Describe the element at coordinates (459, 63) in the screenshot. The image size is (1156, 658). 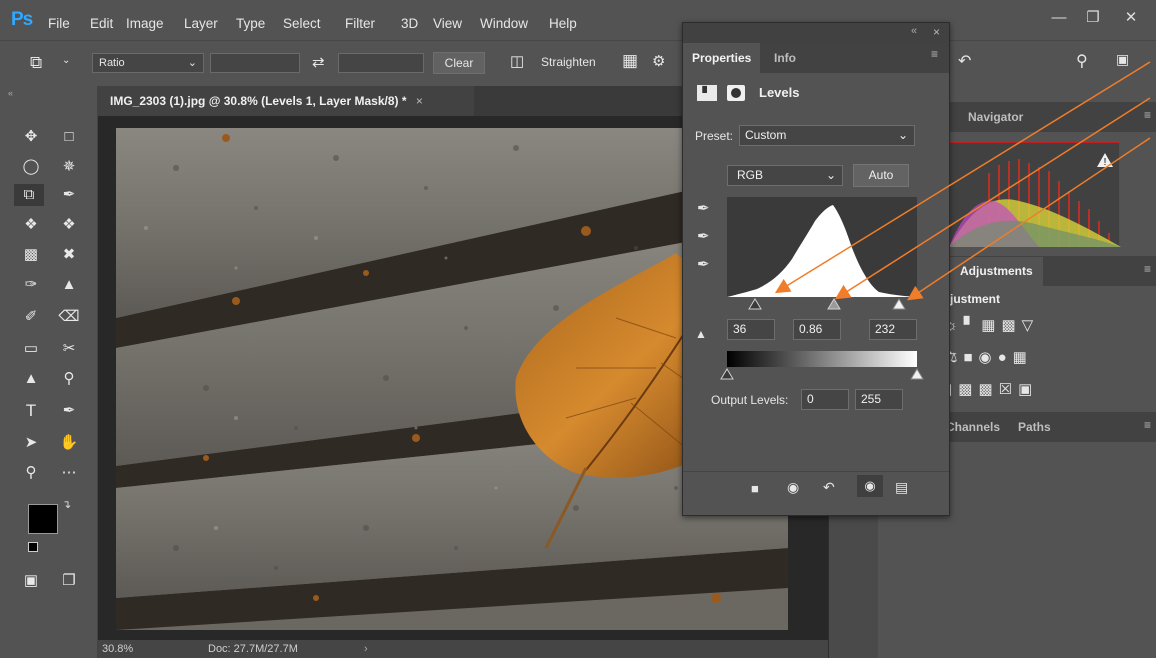
I see `clear-button: Clear` at that location.